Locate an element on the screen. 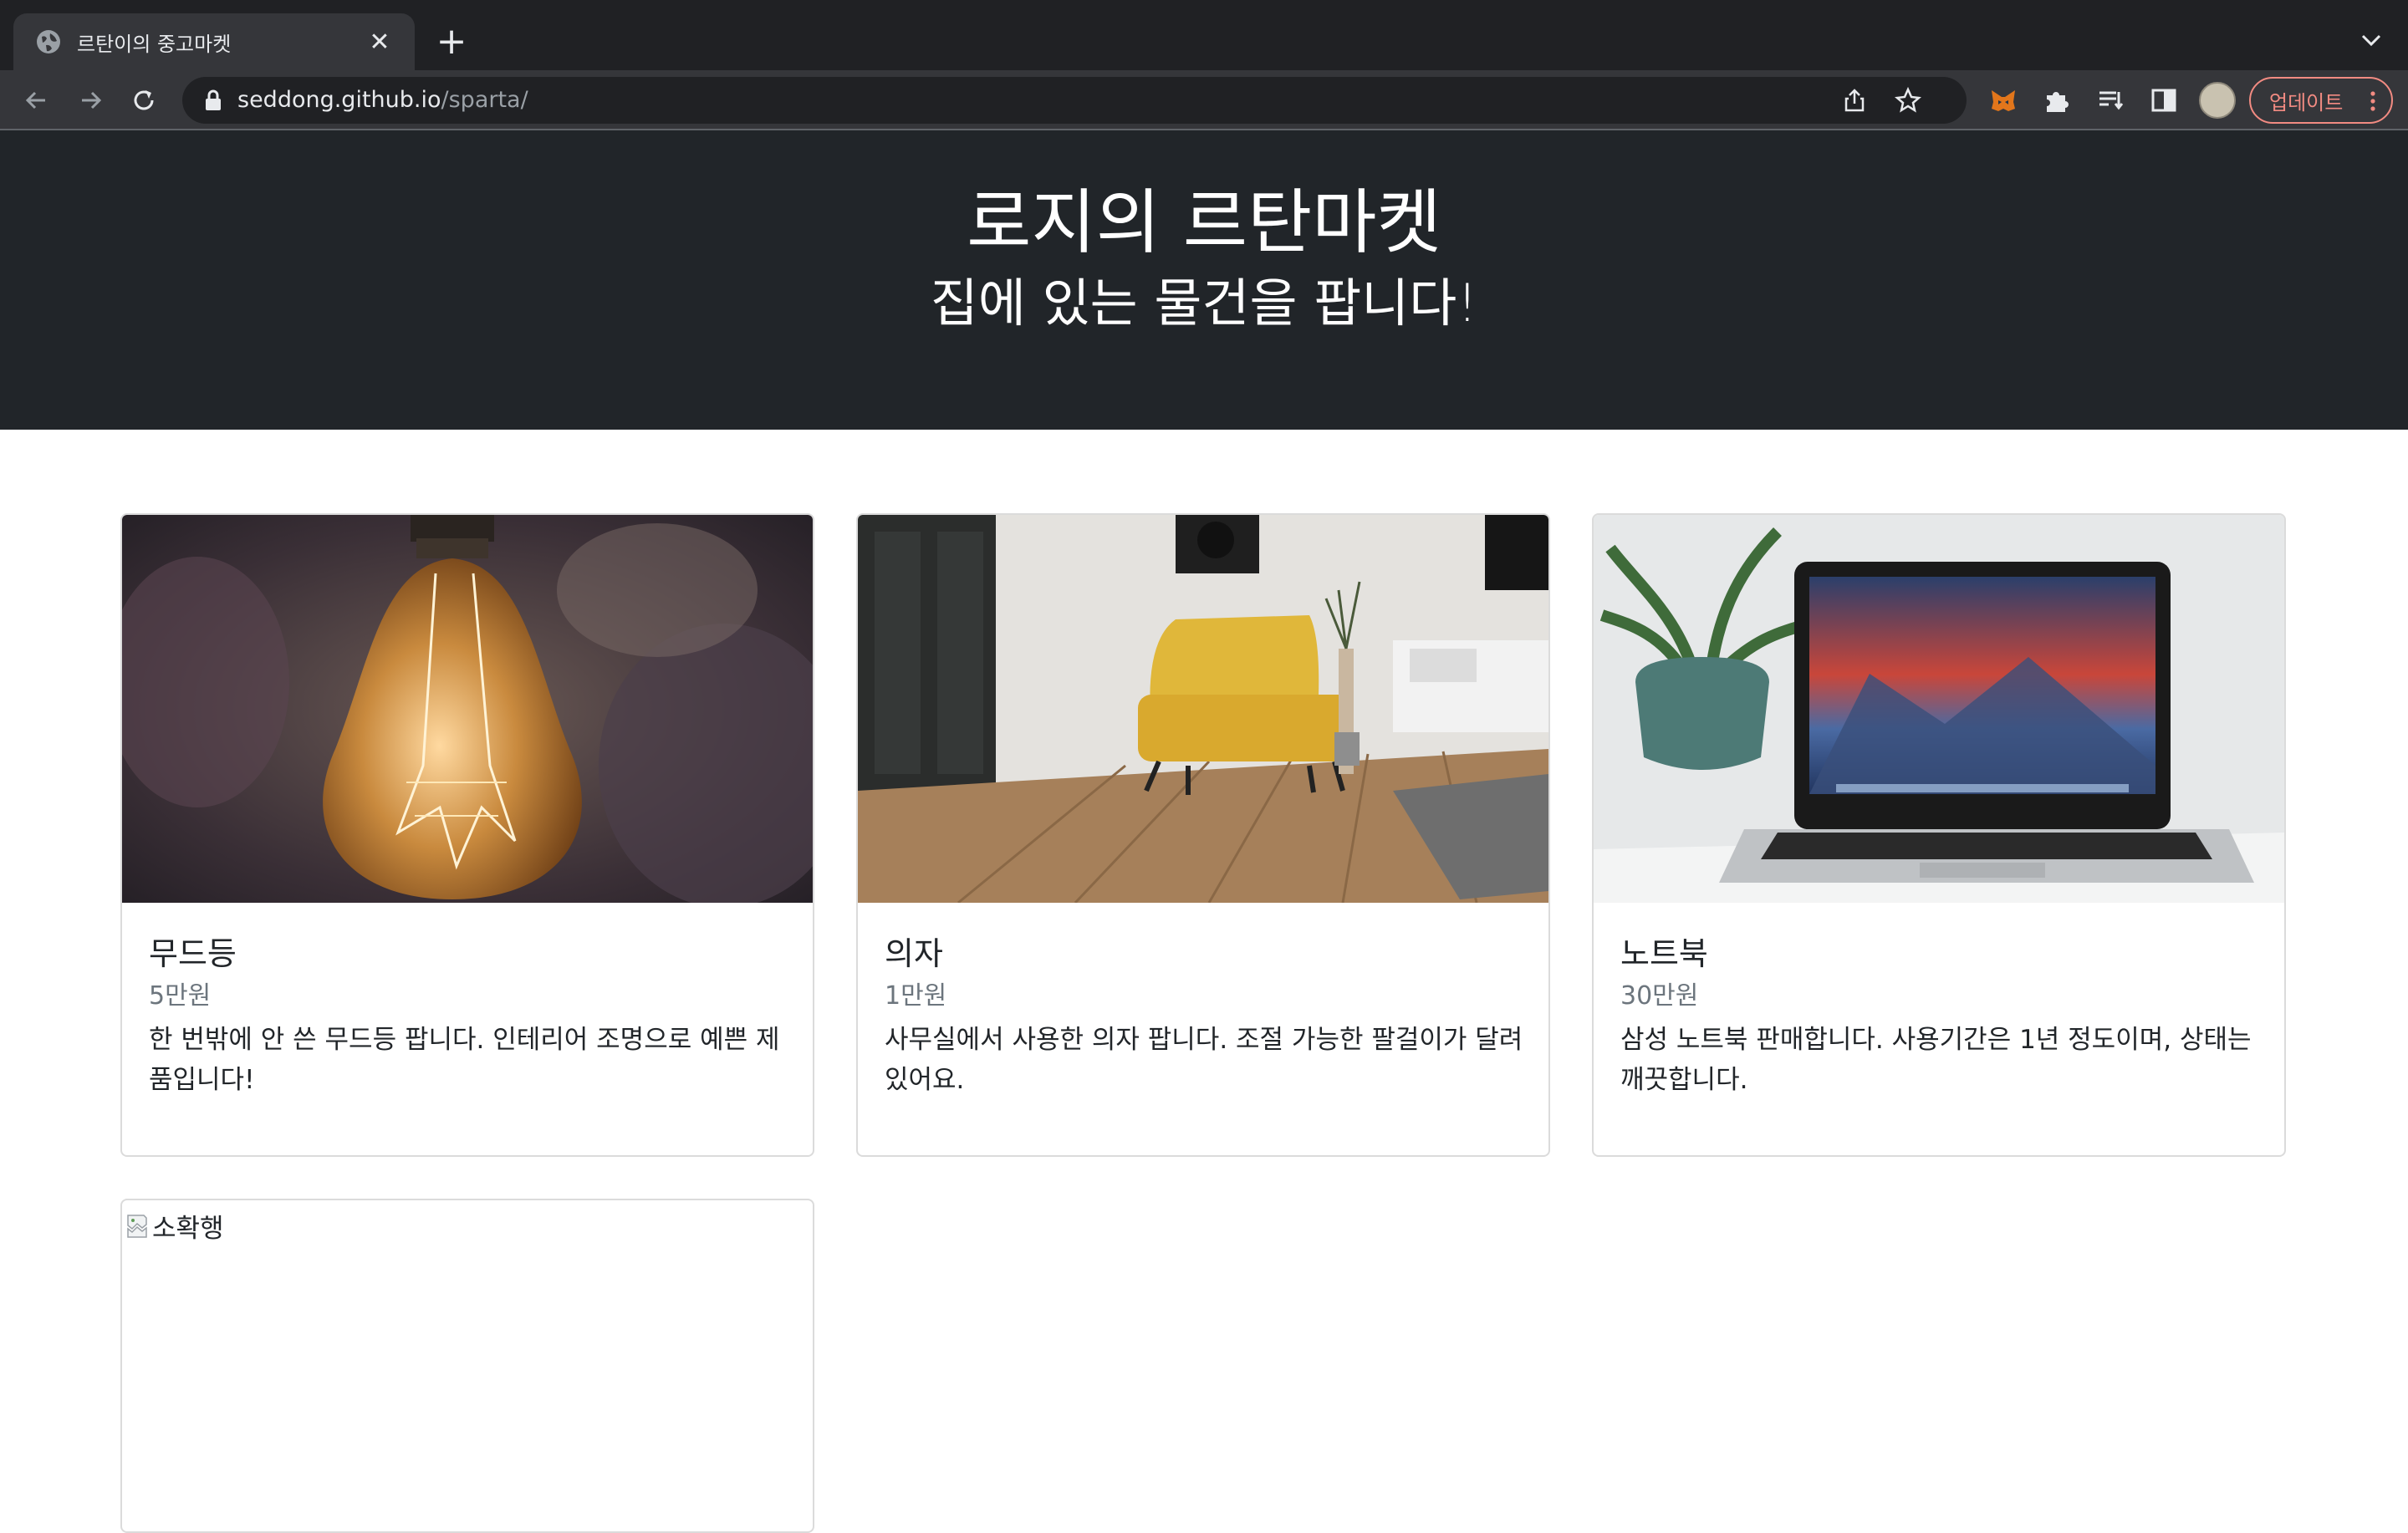  tab-title: 르탄이의 중고마켓 is located at coordinates (155, 44).